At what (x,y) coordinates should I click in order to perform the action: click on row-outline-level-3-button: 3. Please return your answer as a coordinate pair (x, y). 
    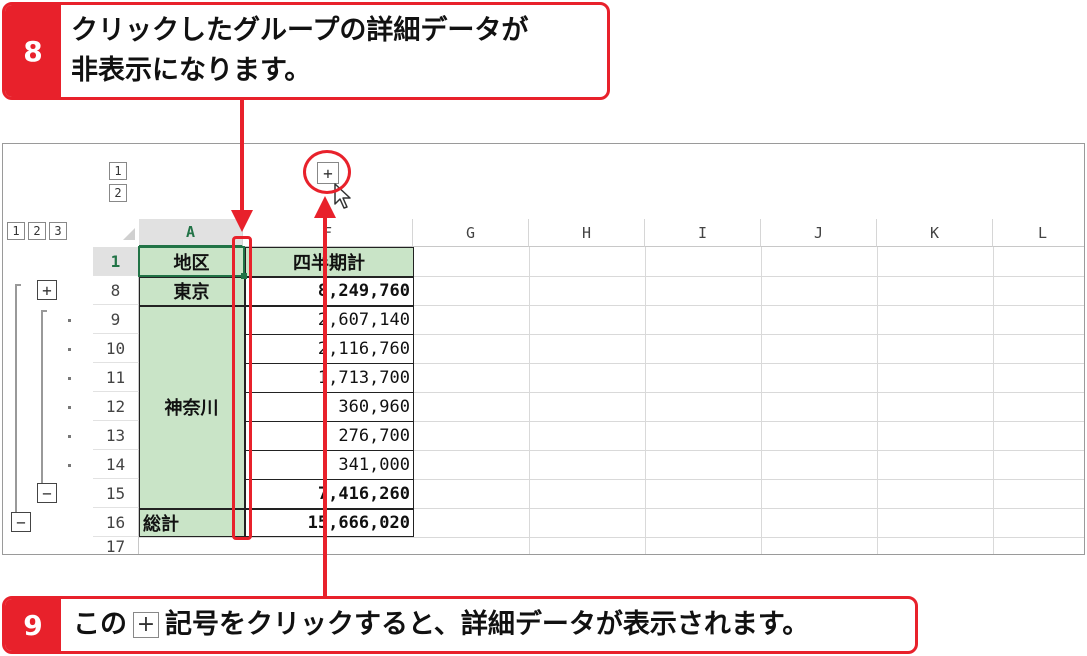
    Looking at the image, I should click on (58, 231).